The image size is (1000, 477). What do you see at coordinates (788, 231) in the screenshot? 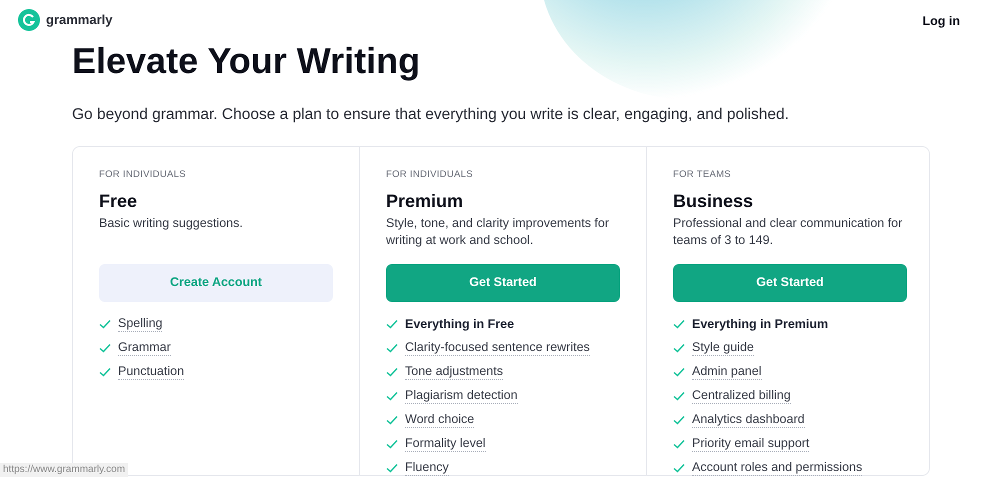
I see `plan-description: Professional and clear communication for teams of 3 to 149.` at bounding box center [788, 231].